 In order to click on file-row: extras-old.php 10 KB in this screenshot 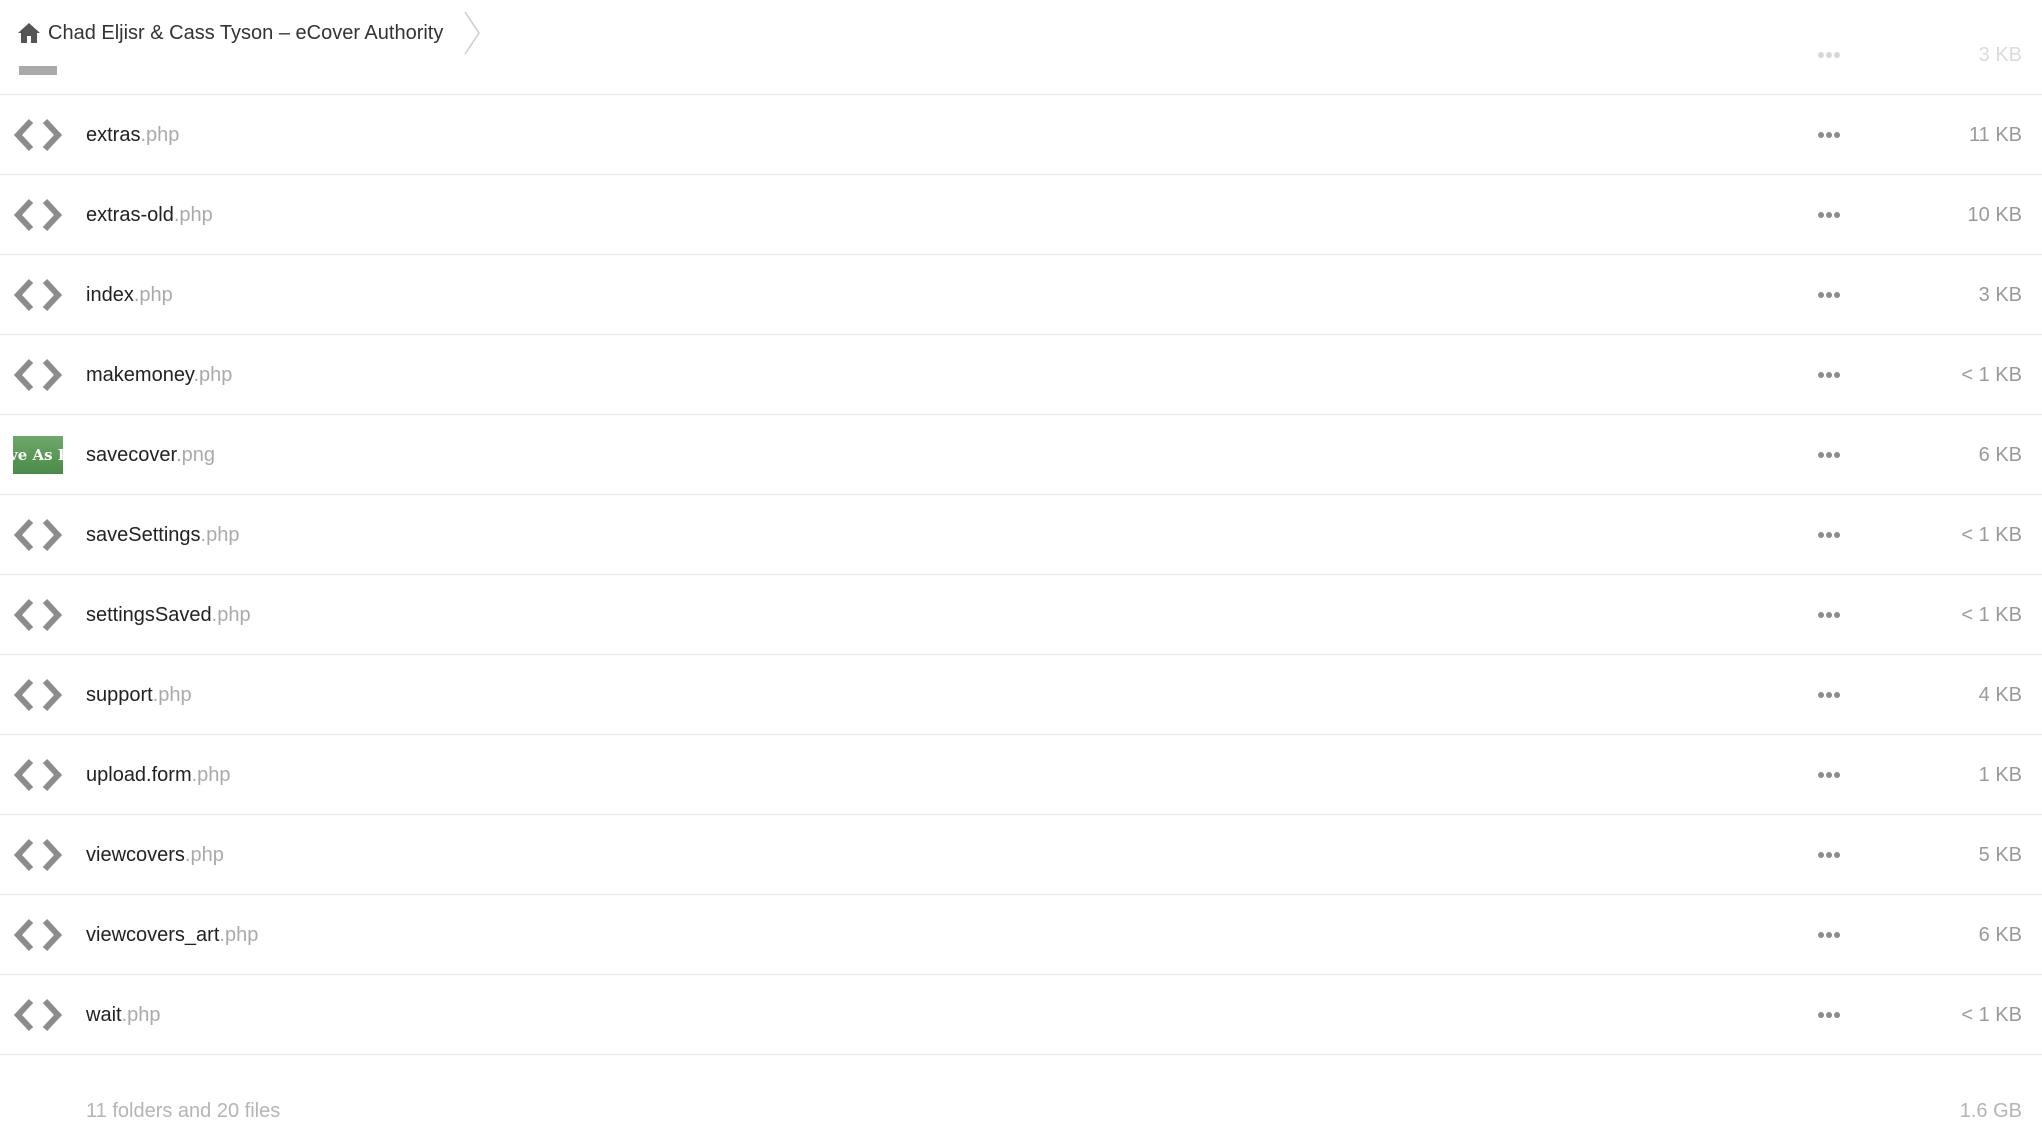, I will do `click(1021, 215)`.